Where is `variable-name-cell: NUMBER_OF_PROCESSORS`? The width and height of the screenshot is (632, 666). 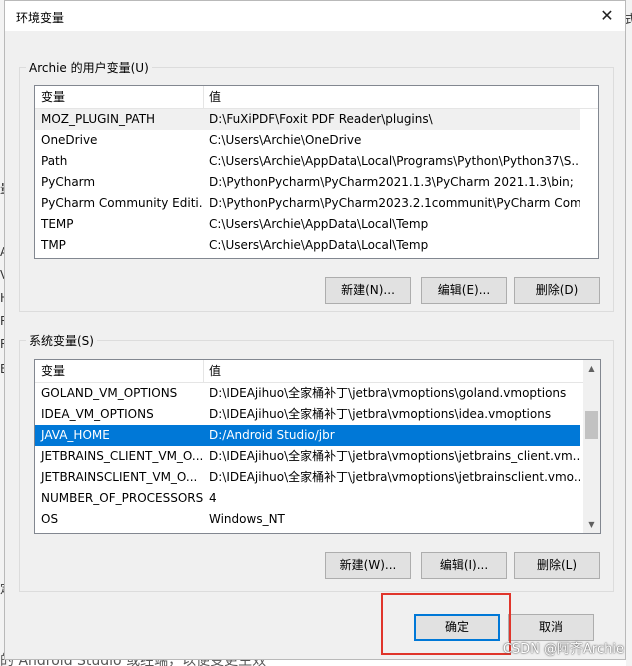
variable-name-cell: NUMBER_OF_PROCESSORS is located at coordinates (122, 498).